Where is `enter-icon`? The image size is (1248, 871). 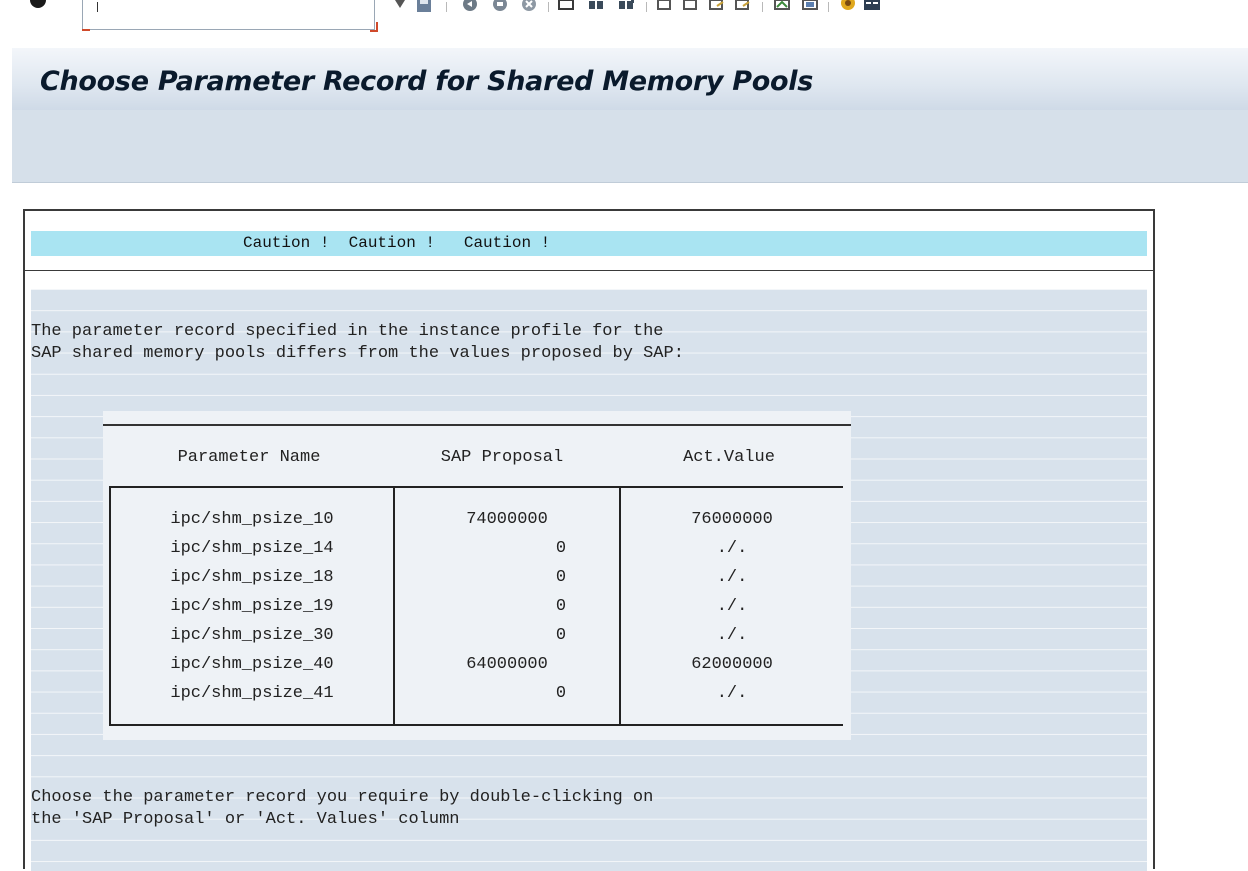
enter-icon is located at coordinates (38, 4).